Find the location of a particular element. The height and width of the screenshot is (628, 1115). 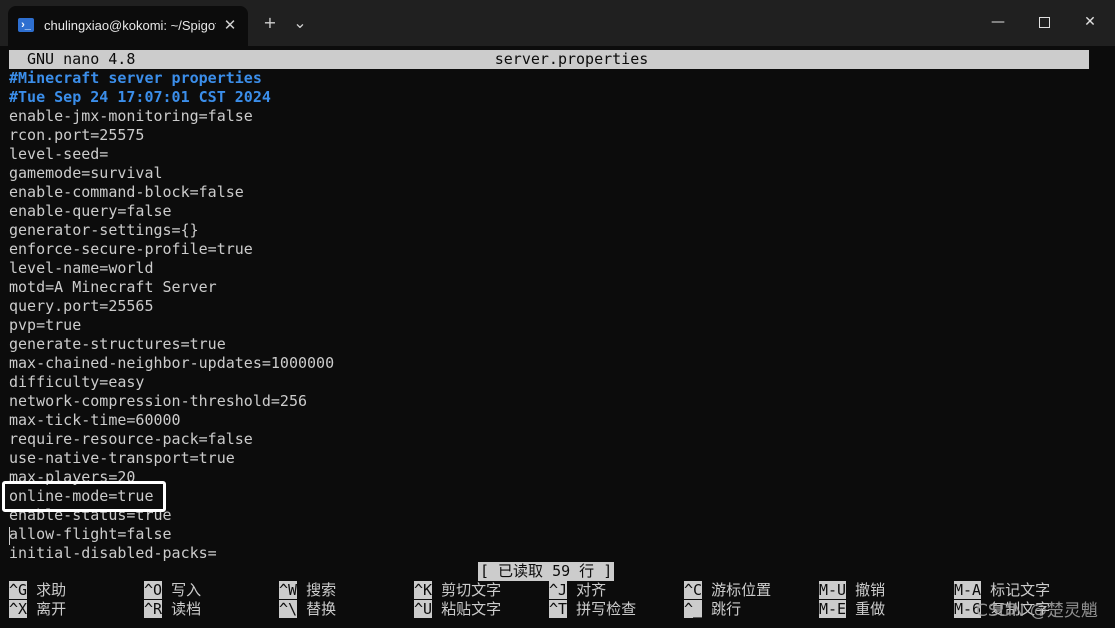

file-line: rcon.port=25575 is located at coordinates (77, 135).